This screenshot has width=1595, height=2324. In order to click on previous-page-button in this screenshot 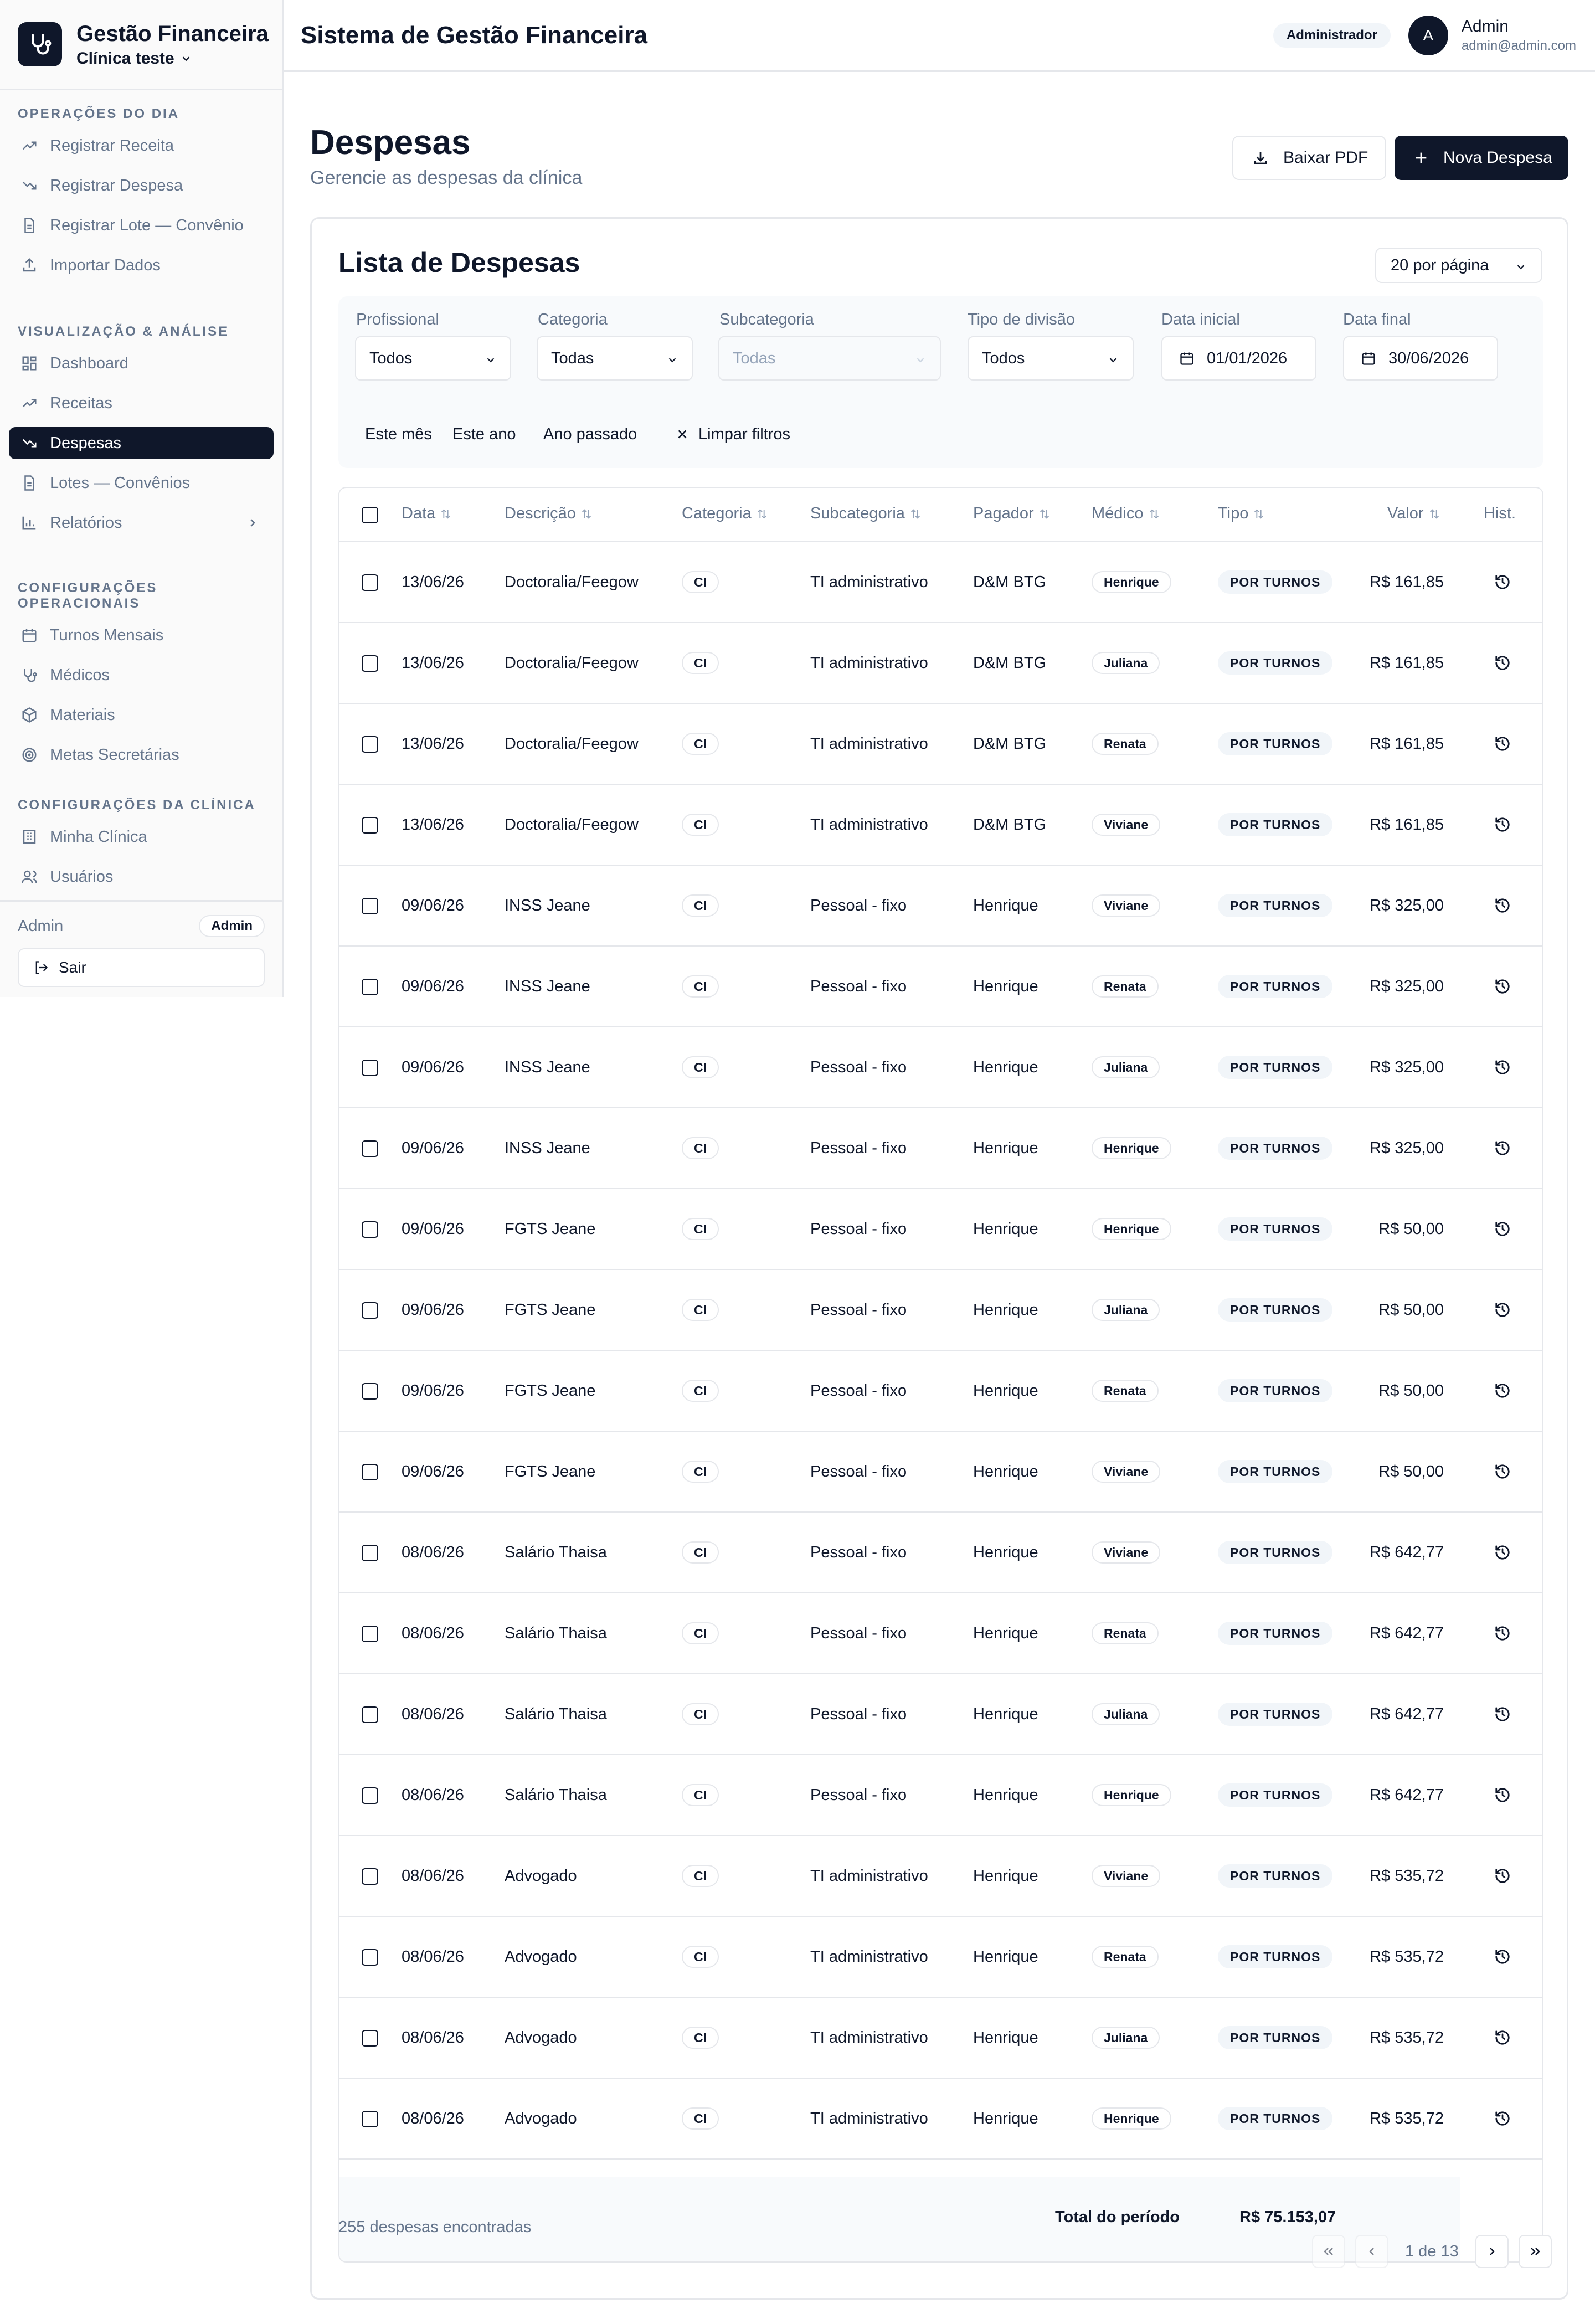, I will do `click(1371, 2251)`.